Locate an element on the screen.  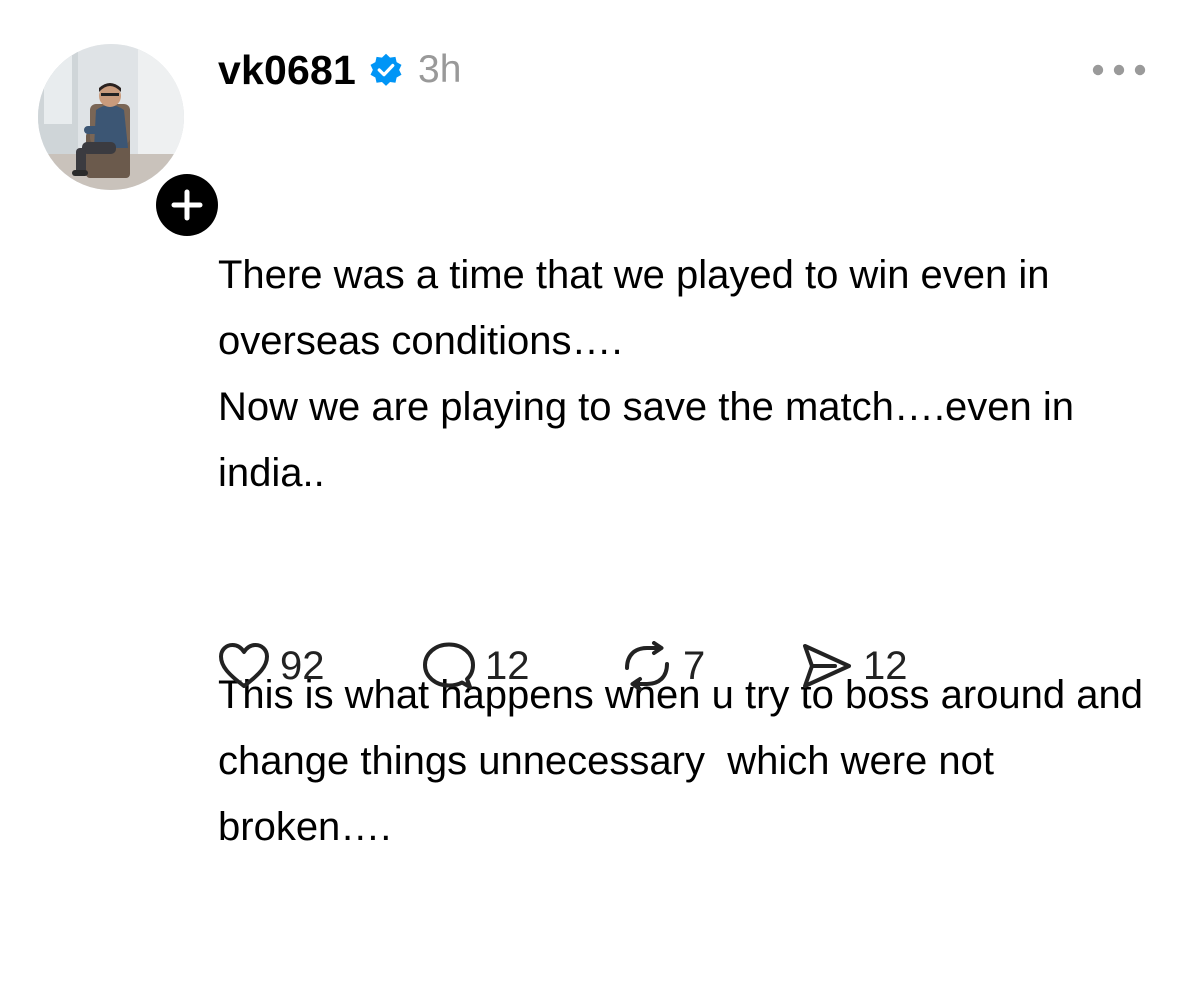
post-timestamp: 3h is located at coordinates (440, 69).